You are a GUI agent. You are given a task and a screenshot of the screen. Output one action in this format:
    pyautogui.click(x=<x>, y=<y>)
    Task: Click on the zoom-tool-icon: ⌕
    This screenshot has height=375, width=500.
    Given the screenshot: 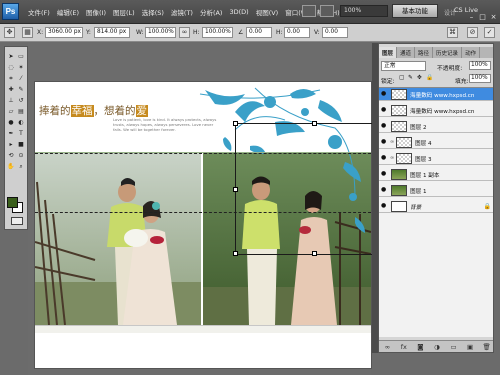 What is the action you would take?
    pyautogui.click(x=21, y=167)
    